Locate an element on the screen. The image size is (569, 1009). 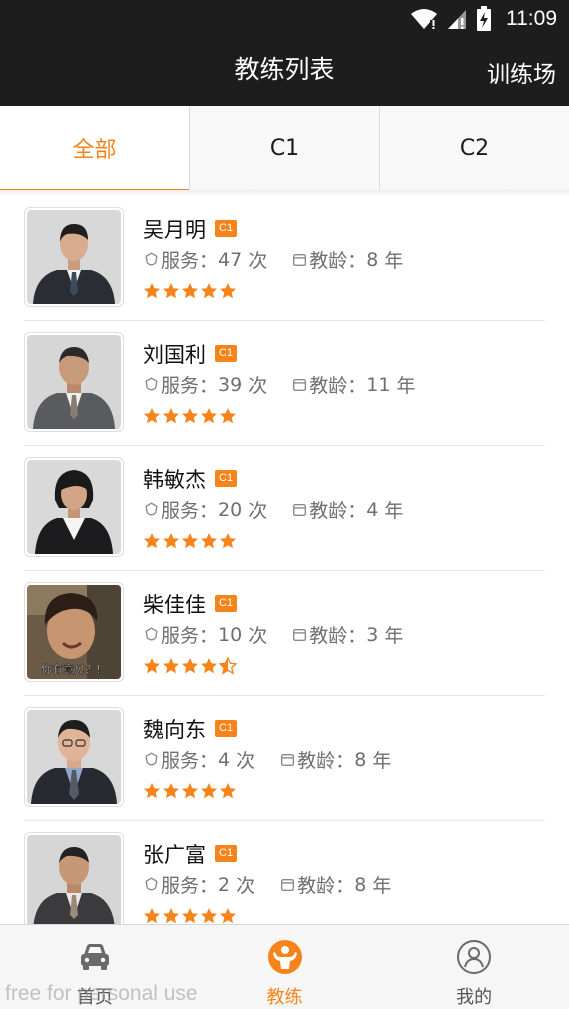
coach-list-item: 刘国利 C1 服务： 39 次 教龄： 11 年 is located at coordinates (284, 383).